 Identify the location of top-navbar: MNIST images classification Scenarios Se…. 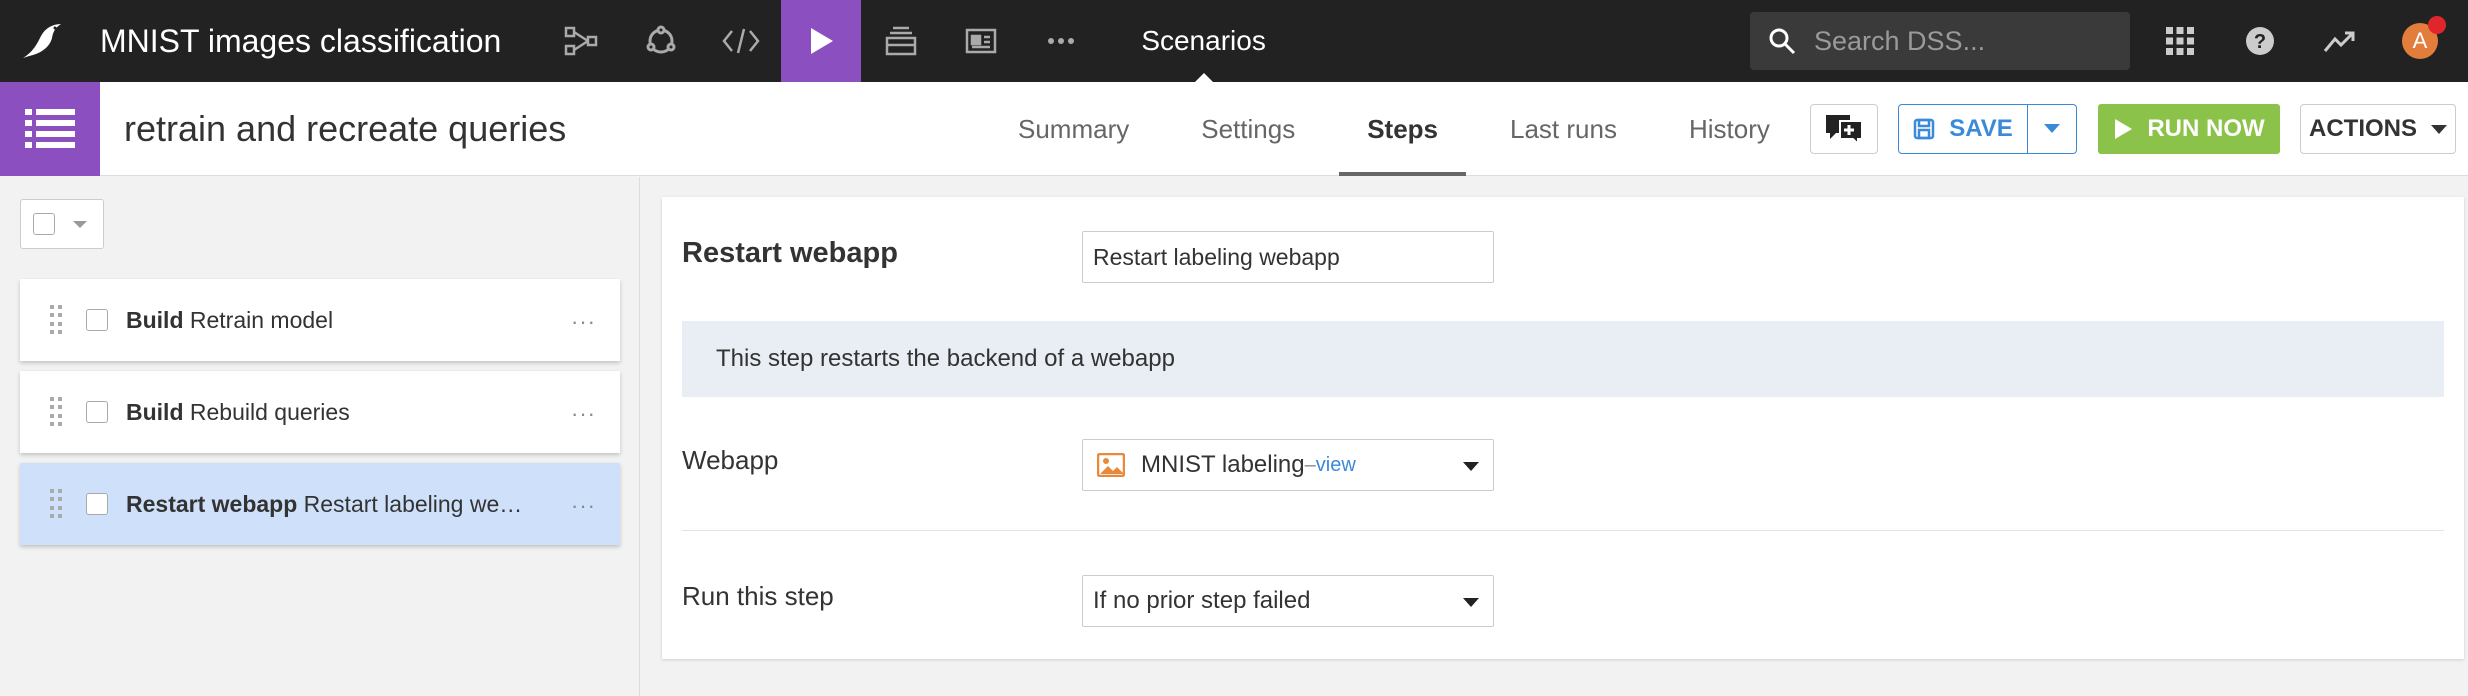
(1234, 41).